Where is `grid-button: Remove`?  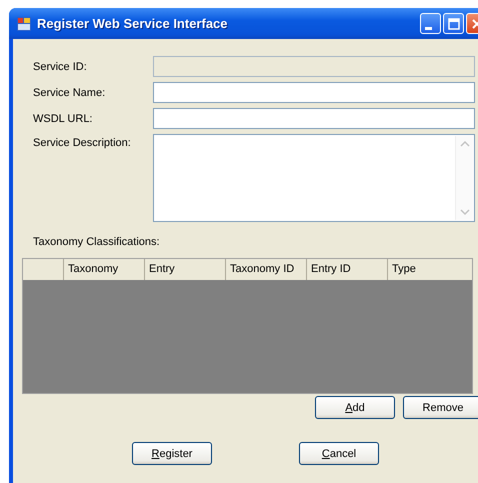 grid-button: Remove is located at coordinates (440, 407).